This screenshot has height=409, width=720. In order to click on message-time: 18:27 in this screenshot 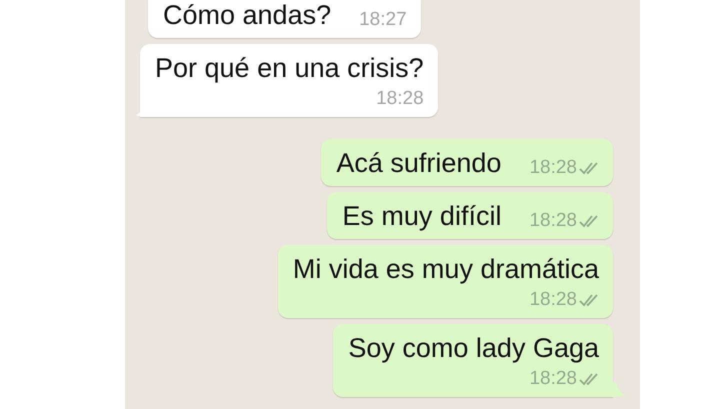, I will do `click(383, 20)`.